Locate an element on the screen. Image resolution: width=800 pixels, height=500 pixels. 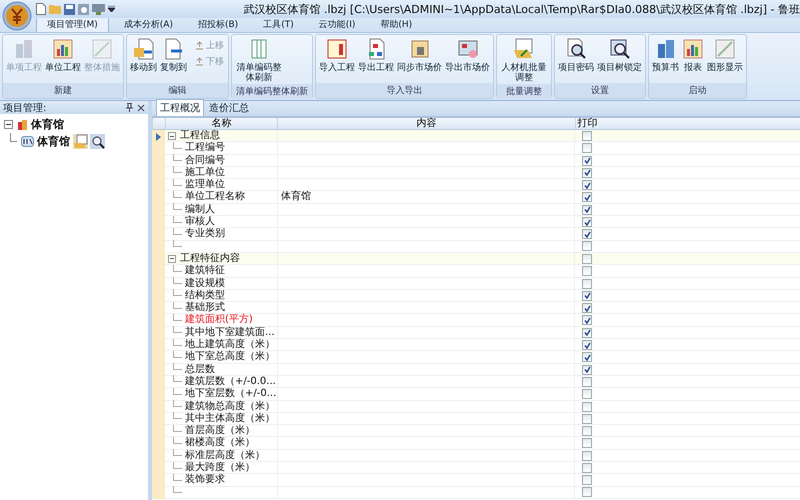
table-cell-text: 基础形式 is located at coordinates (205, 308).